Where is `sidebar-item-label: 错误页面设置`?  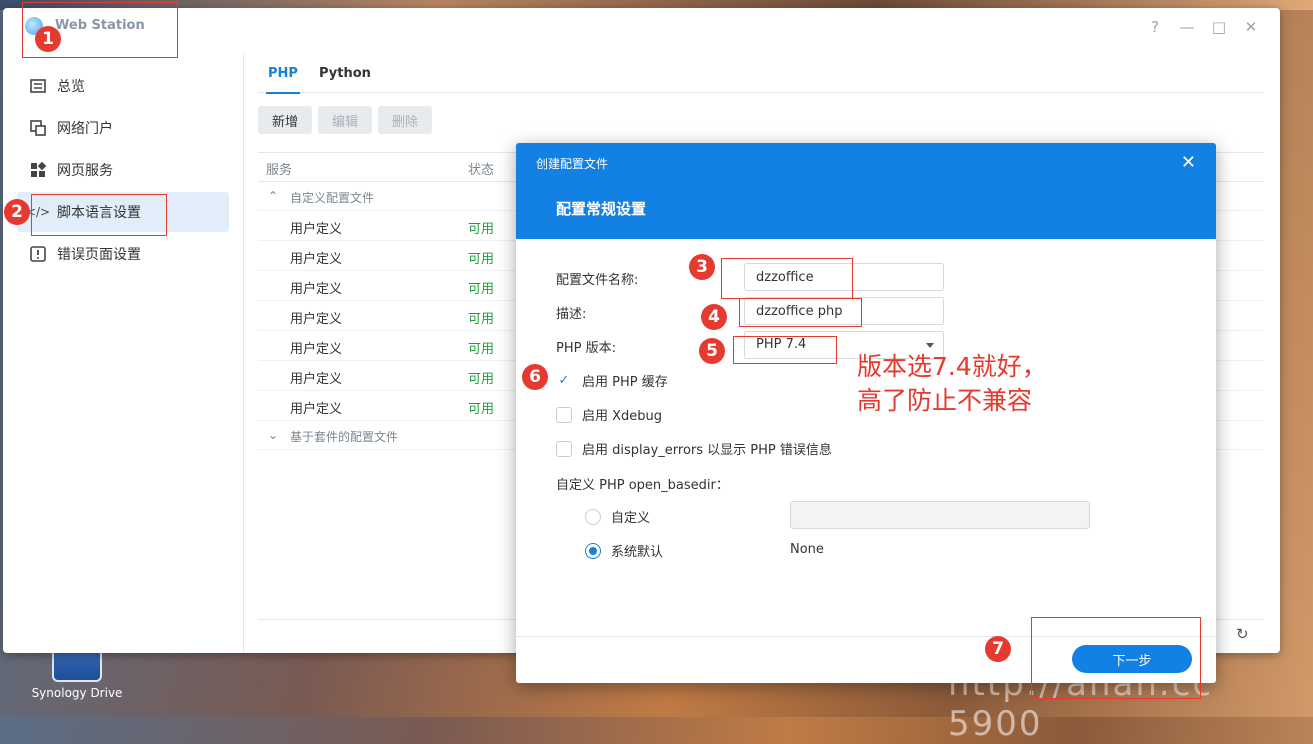
sidebar-item-label: 错误页面设置 is located at coordinates (99, 255).